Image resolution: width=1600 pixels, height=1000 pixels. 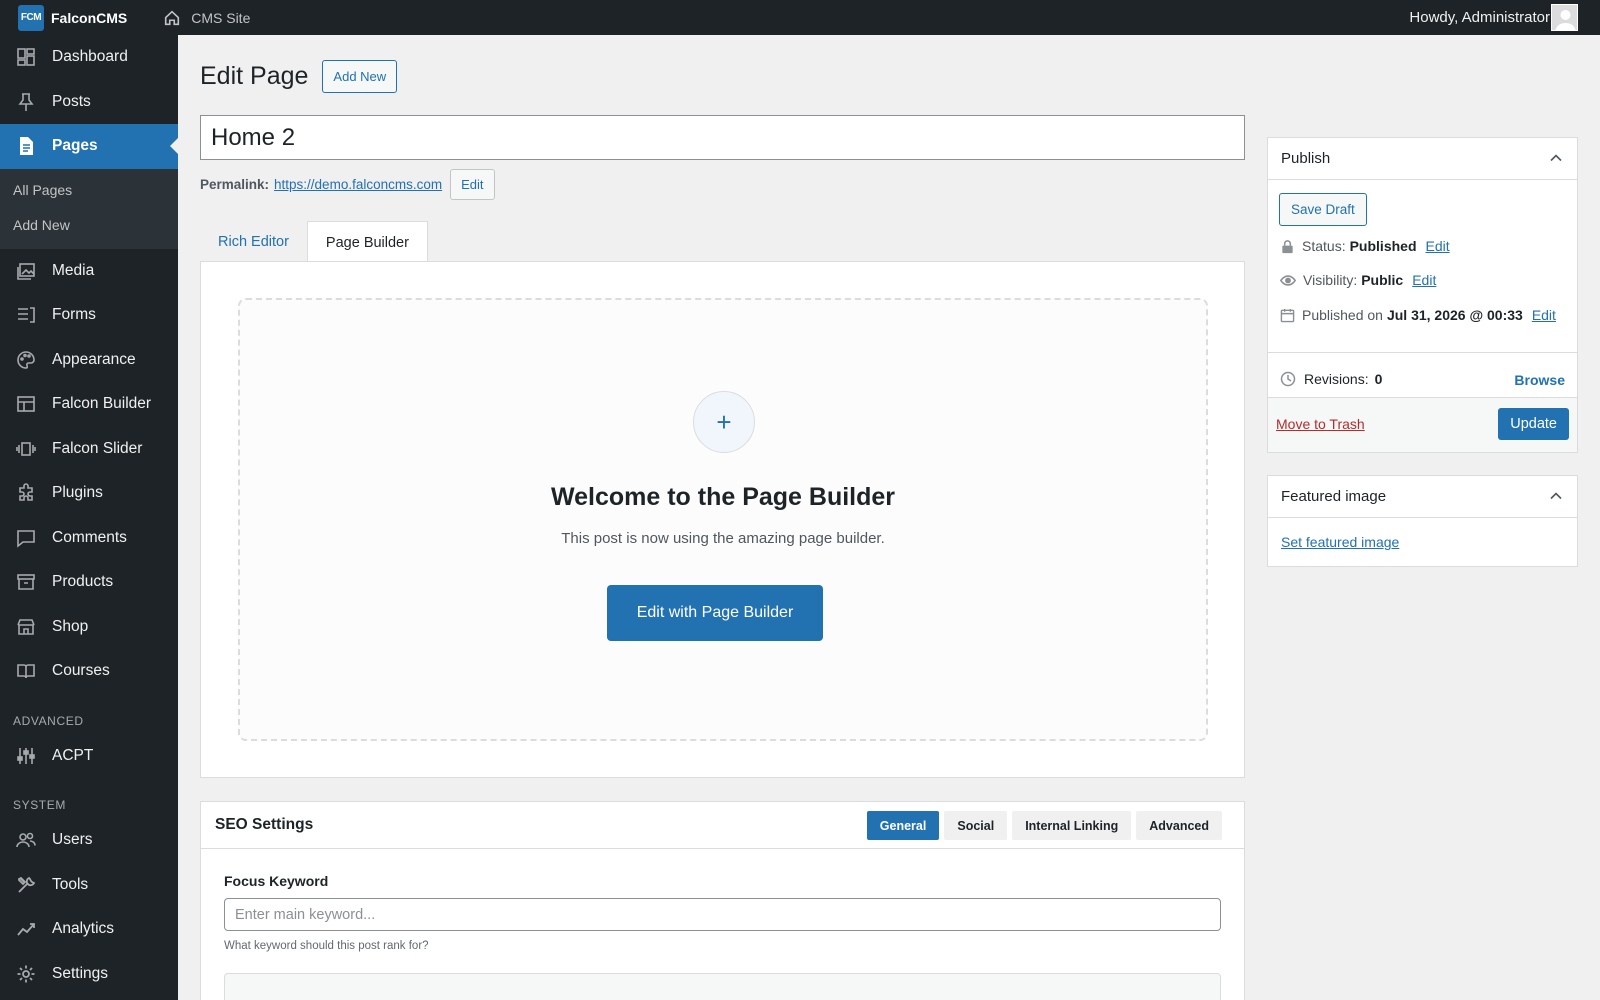 I want to click on sidebar-item-plugins: Plugins, so click(x=89, y=493).